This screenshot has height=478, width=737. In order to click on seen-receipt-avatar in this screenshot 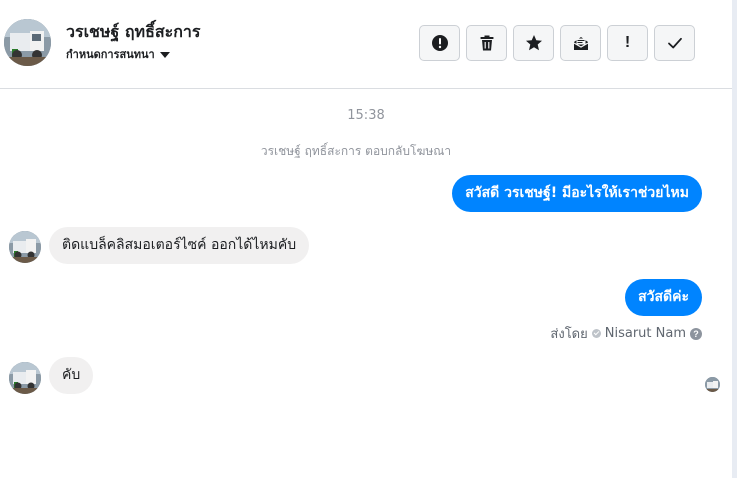, I will do `click(712, 384)`.